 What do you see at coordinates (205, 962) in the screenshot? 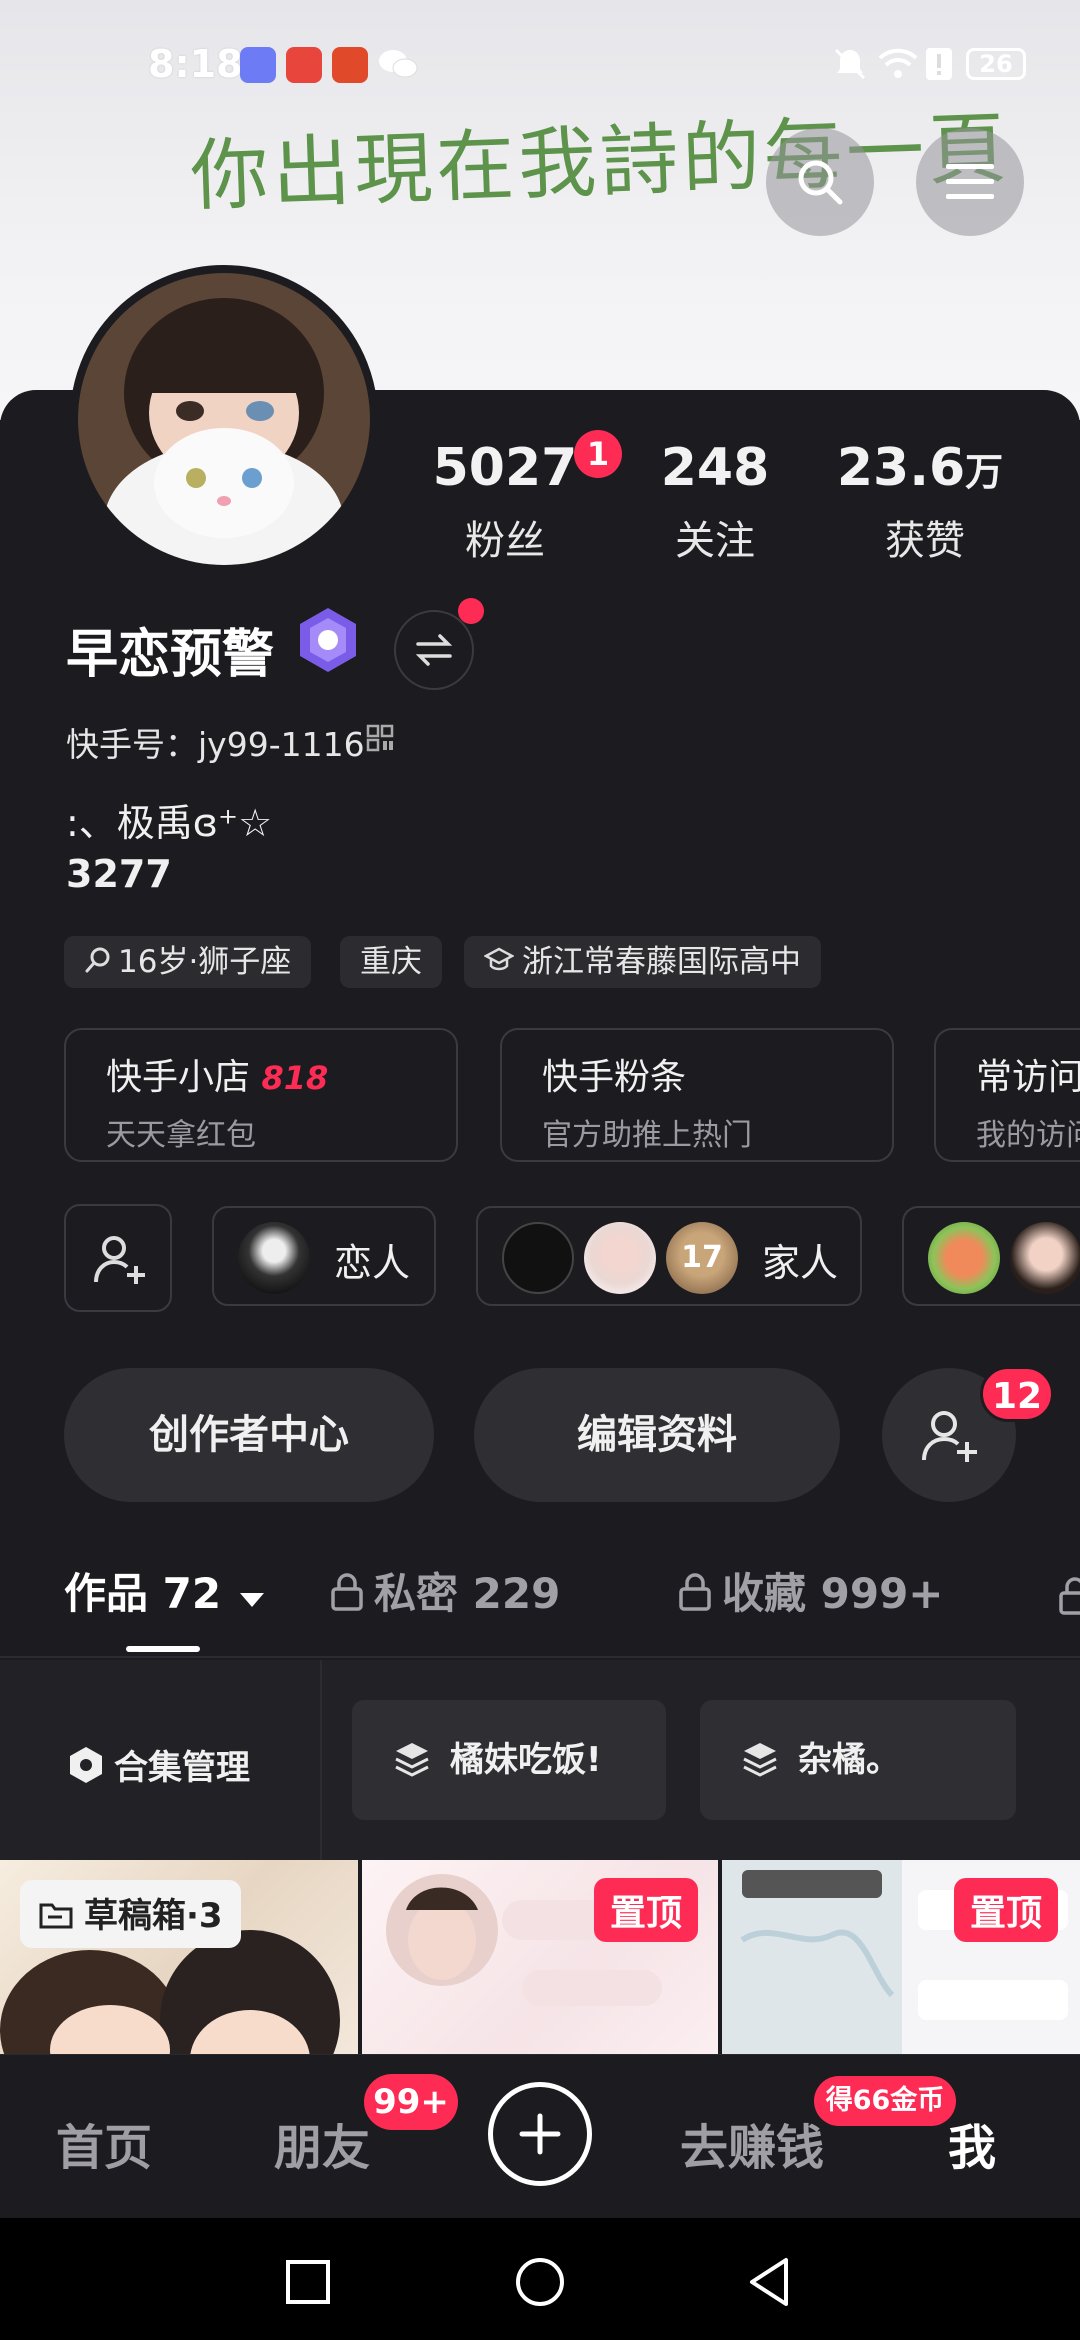
I see `tag-text: 16岁·狮子座` at bounding box center [205, 962].